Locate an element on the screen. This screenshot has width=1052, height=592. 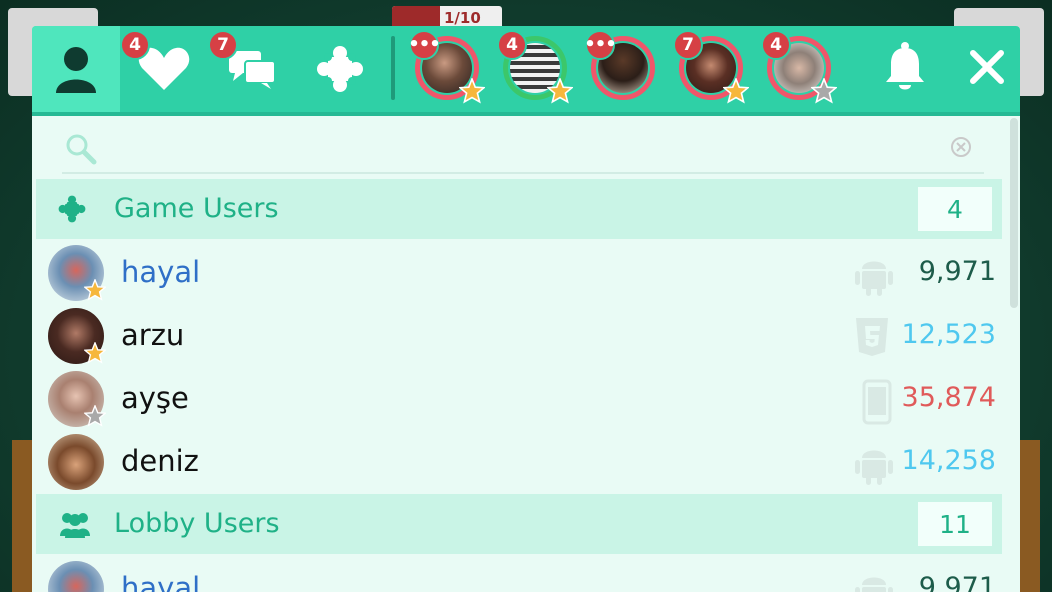
html5-icon is located at coordinates (872, 337).